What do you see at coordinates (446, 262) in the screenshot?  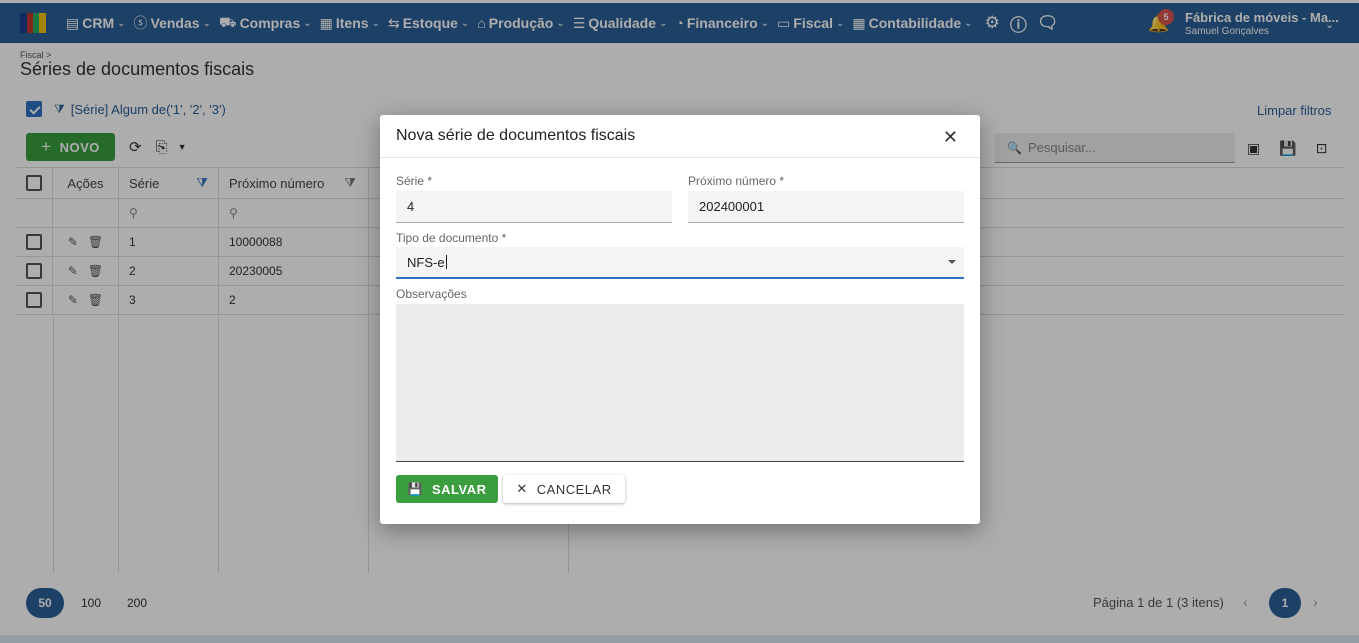 I see `text-caret` at bounding box center [446, 262].